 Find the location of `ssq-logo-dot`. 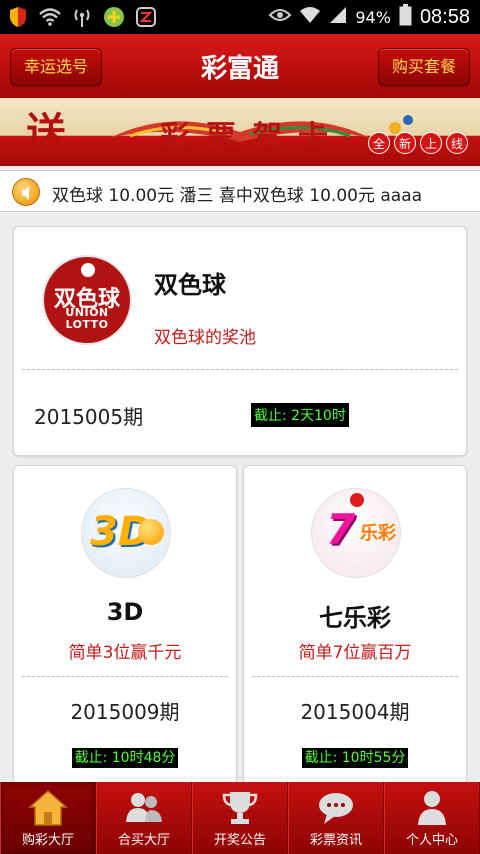

ssq-logo-dot is located at coordinates (88, 270).